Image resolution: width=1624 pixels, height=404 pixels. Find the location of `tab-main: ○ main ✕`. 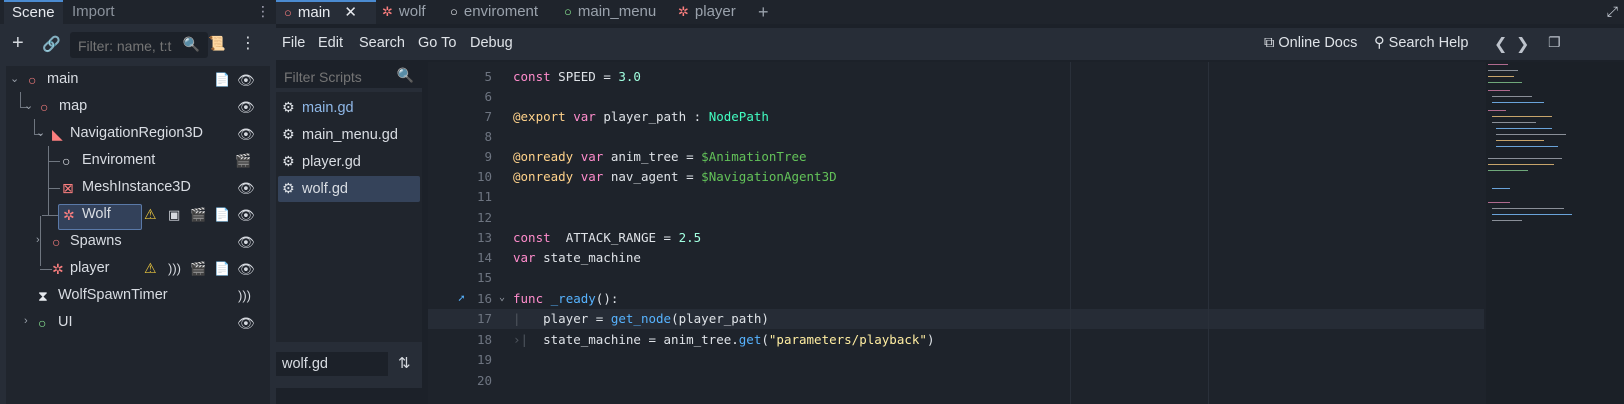

tab-main: ○ main ✕ is located at coordinates (326, 12).